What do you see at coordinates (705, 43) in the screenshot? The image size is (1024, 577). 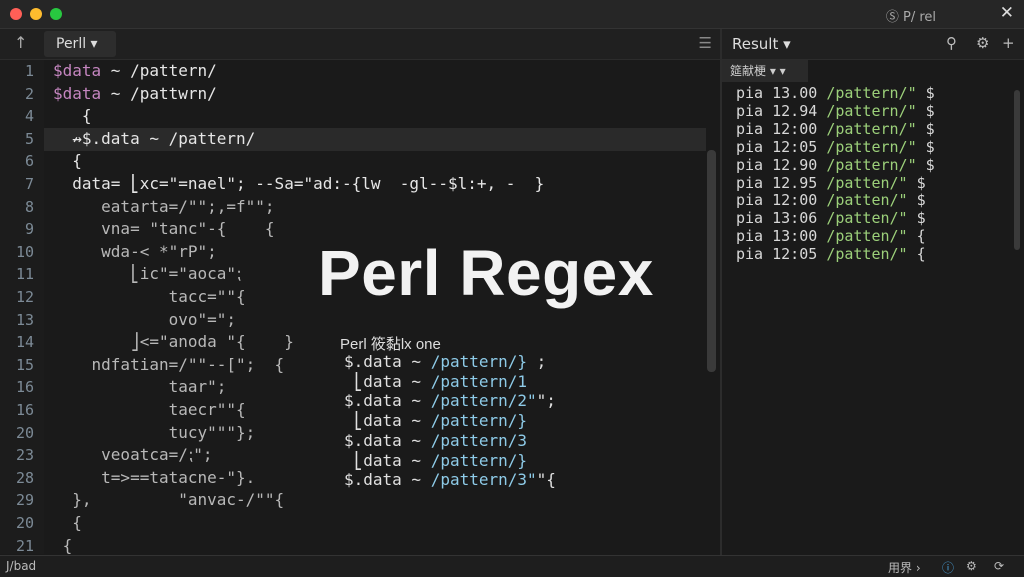 I see `menu-icon: ☰` at bounding box center [705, 43].